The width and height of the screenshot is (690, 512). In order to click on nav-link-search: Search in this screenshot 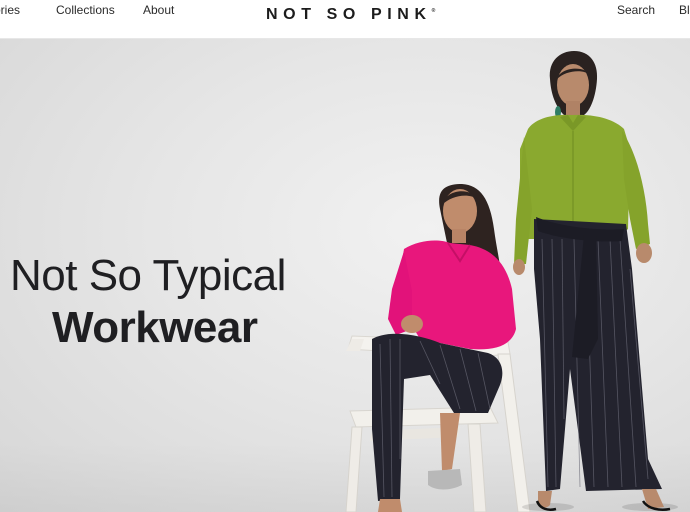, I will do `click(636, 10)`.